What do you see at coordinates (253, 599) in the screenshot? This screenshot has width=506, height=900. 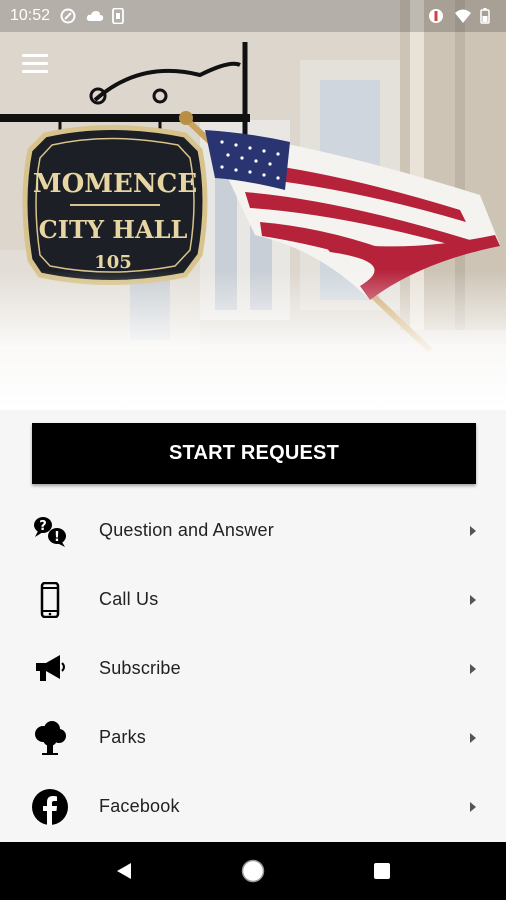 I see `list-item-call-us: Call Us` at bounding box center [253, 599].